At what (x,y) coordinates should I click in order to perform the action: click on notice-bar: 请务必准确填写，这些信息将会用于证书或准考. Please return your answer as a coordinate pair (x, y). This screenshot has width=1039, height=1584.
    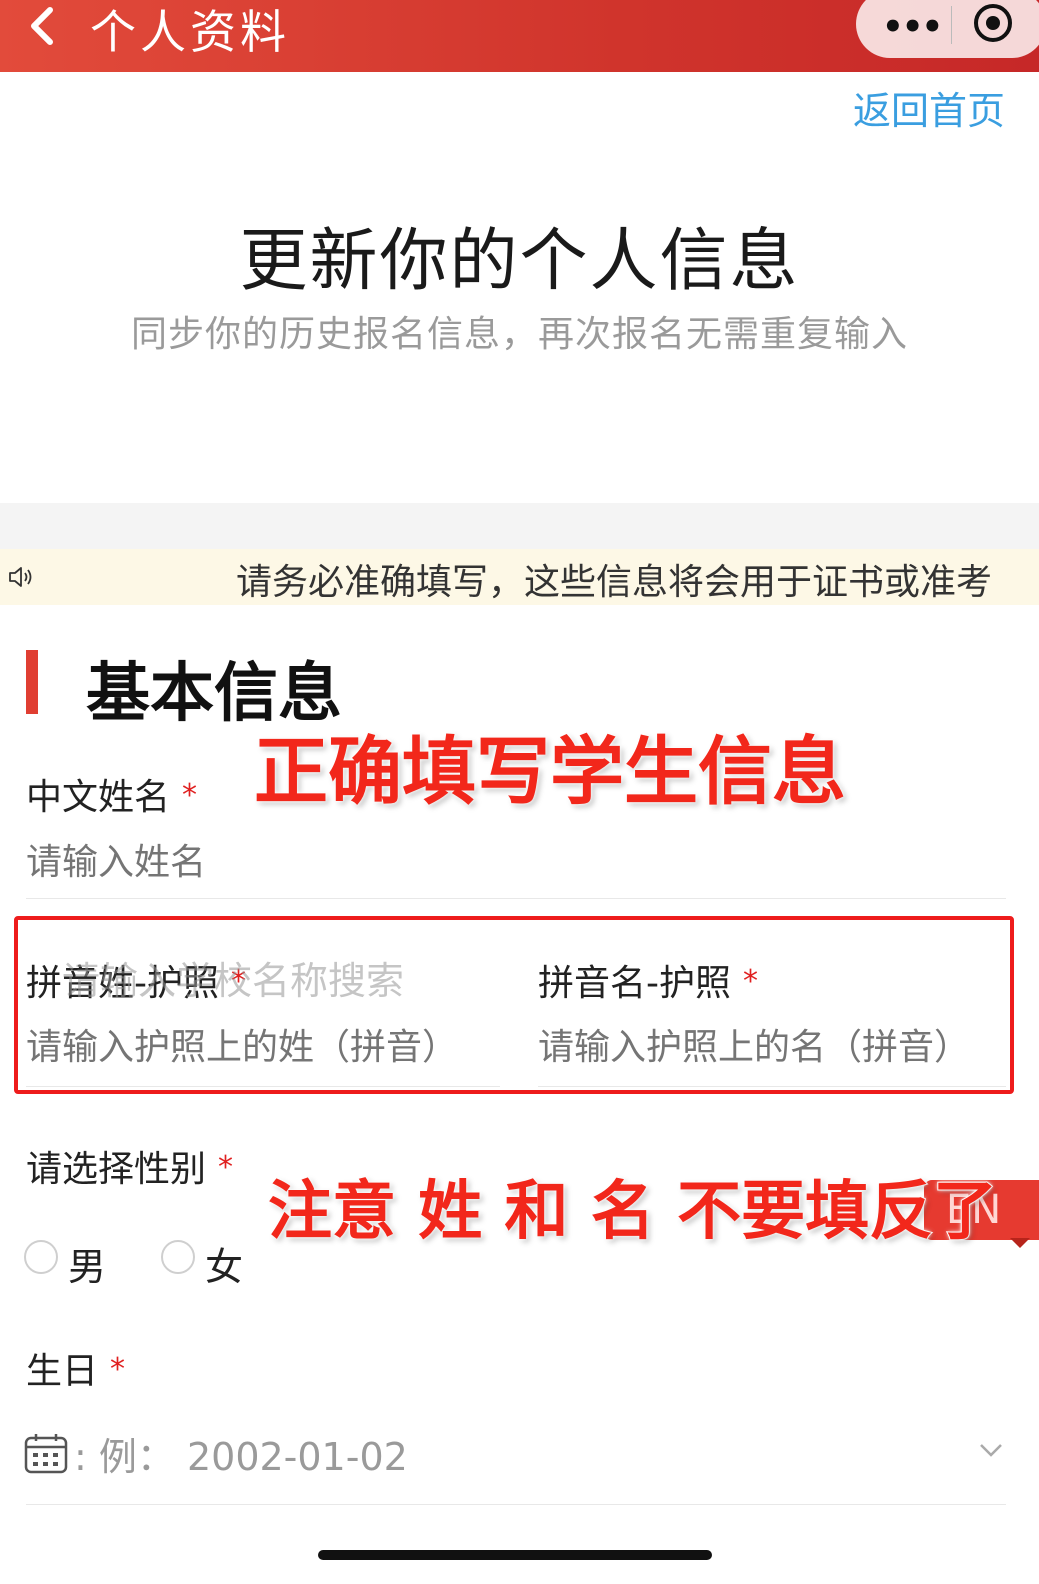
    Looking at the image, I should click on (519, 577).